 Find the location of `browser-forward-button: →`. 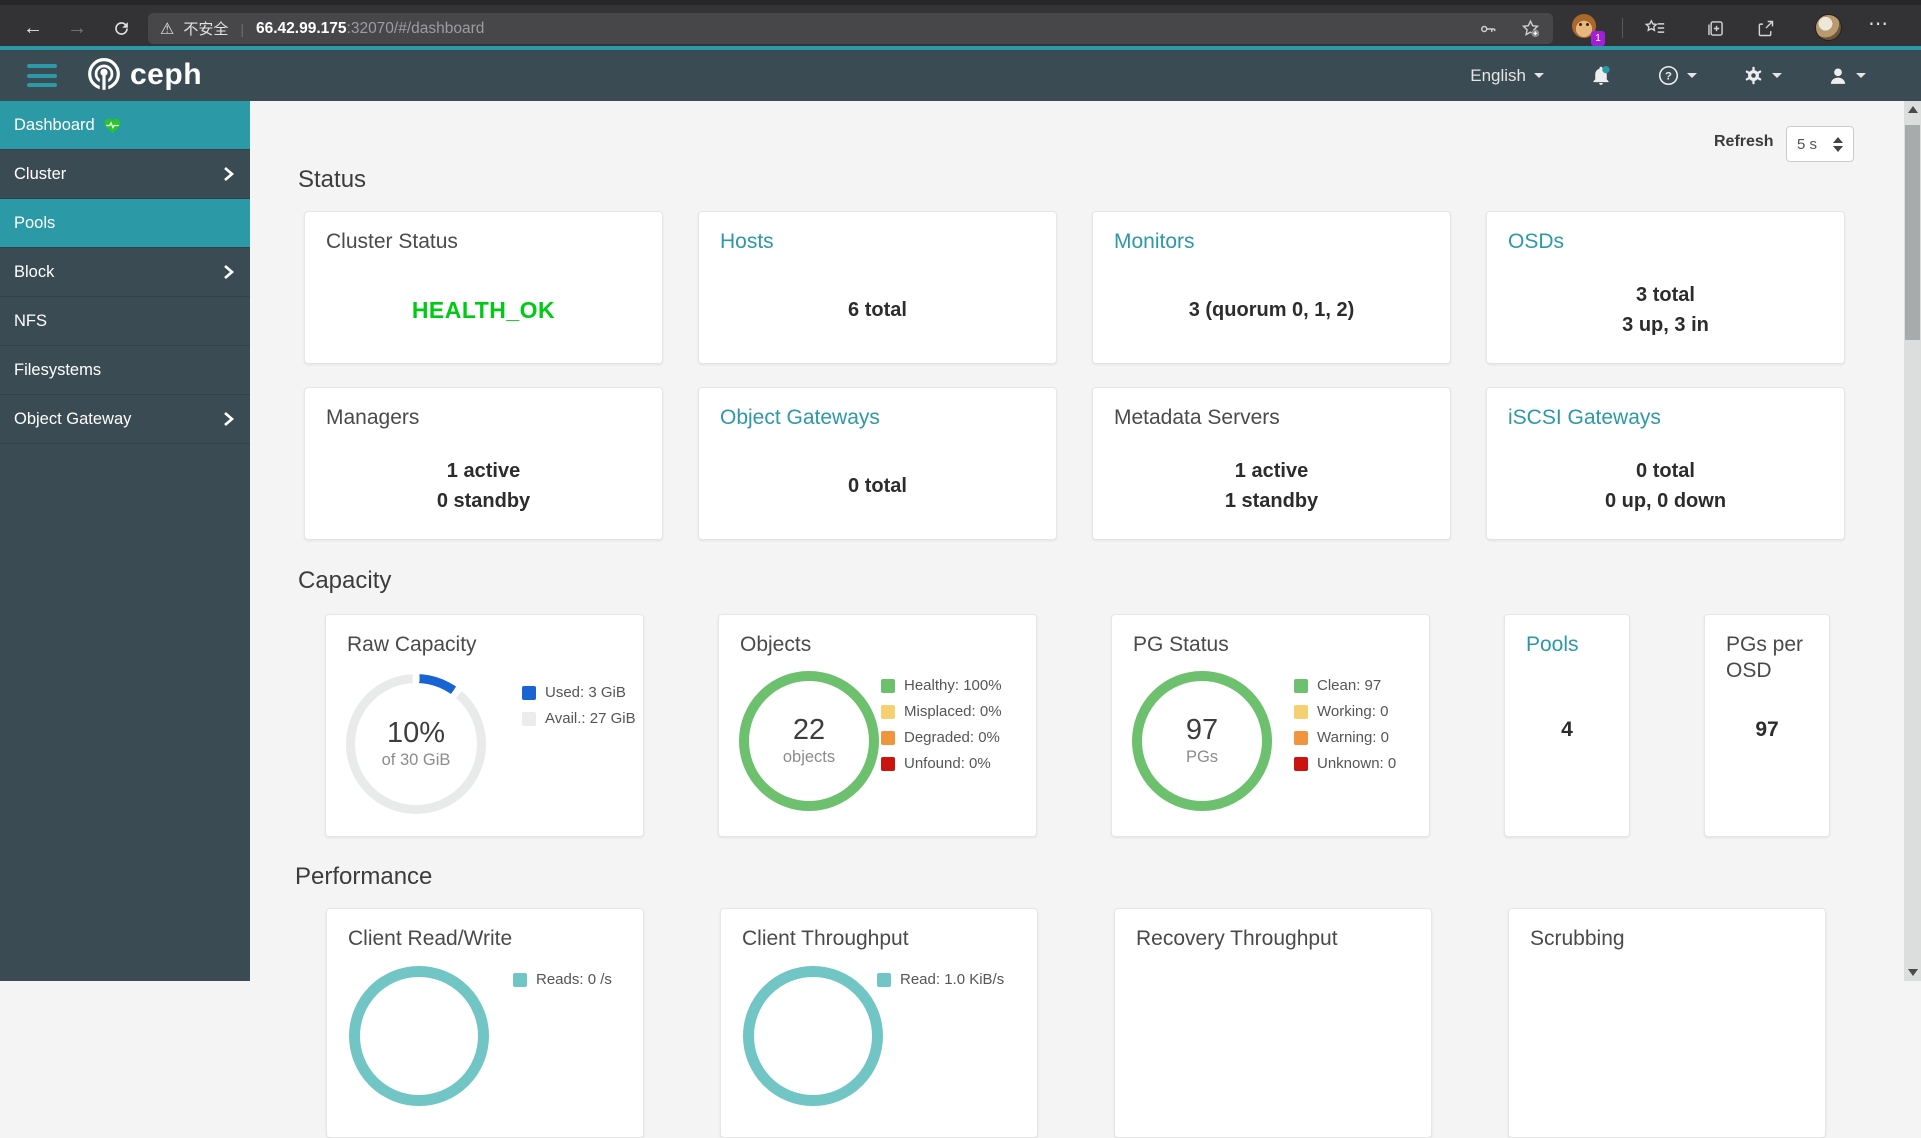

browser-forward-button: → is located at coordinates (77, 28).